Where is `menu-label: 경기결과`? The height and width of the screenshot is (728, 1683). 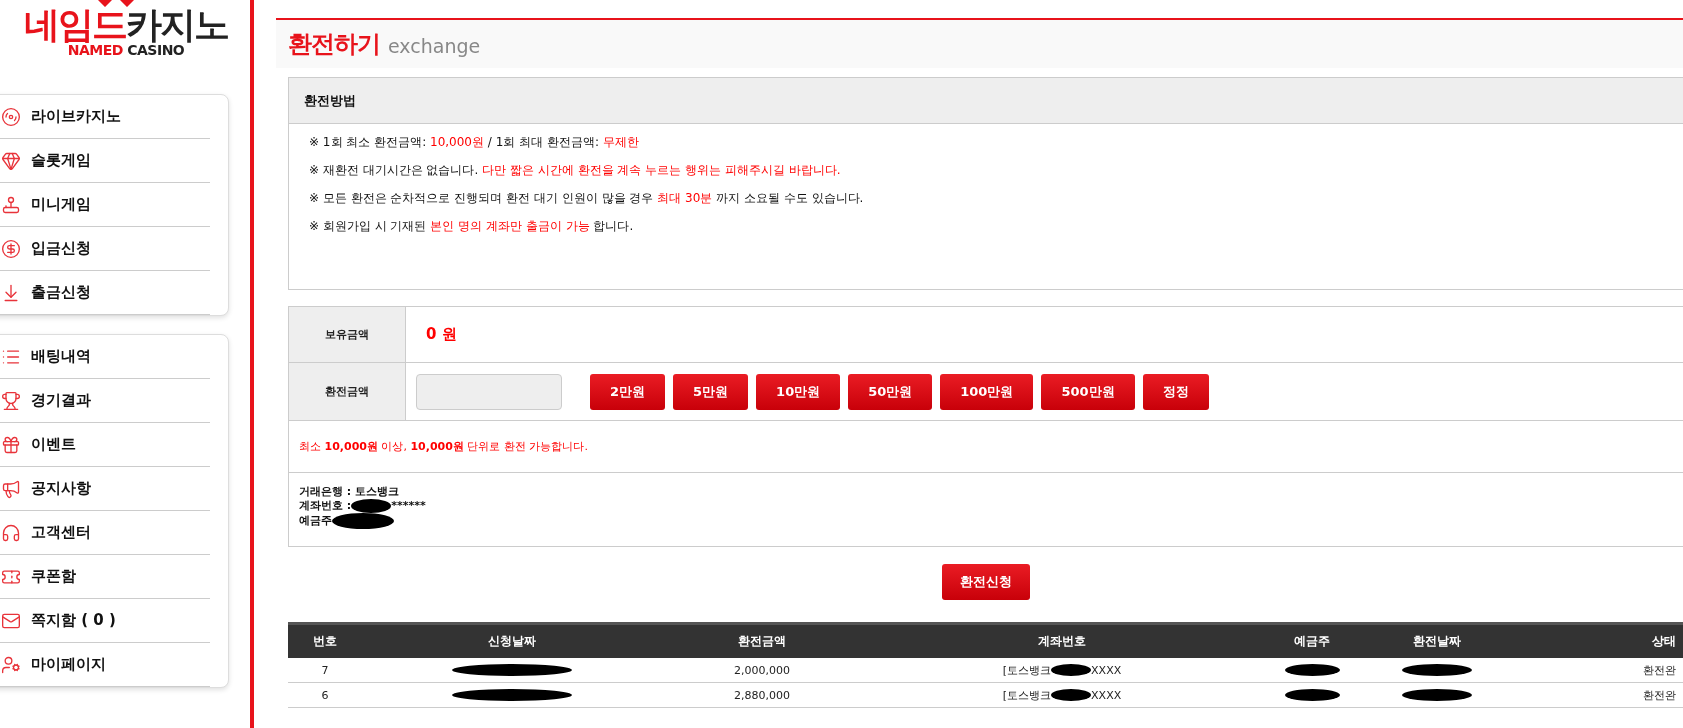 menu-label: 경기결과 is located at coordinates (61, 400).